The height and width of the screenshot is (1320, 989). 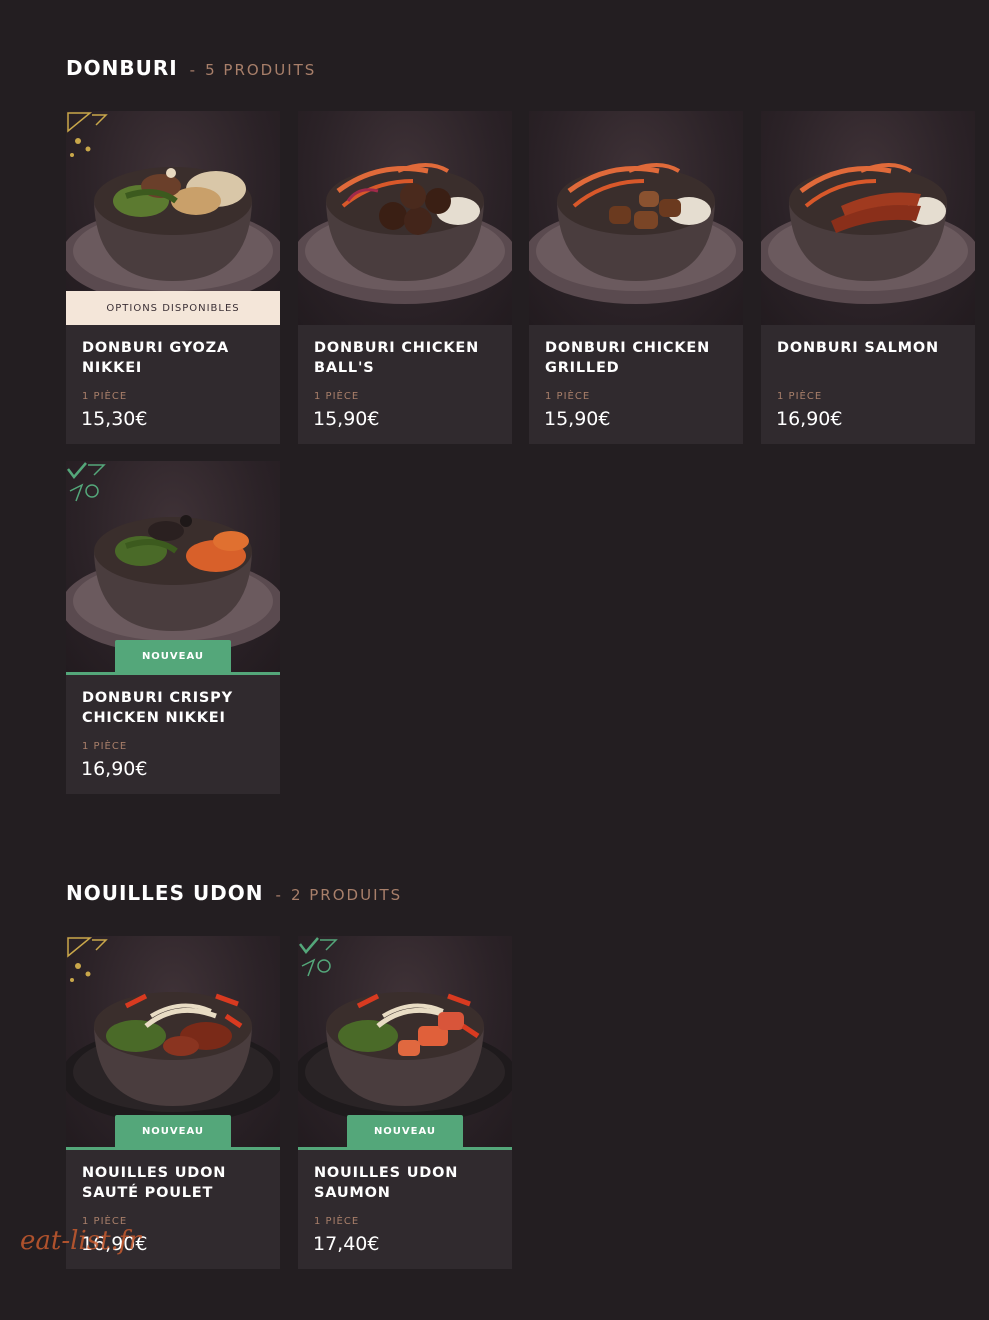 I want to click on product-card-donburi-chicken-grilled: DONBURI CHICKEN GRILLED 1 PIÈCE 15,90€, so click(x=636, y=277).